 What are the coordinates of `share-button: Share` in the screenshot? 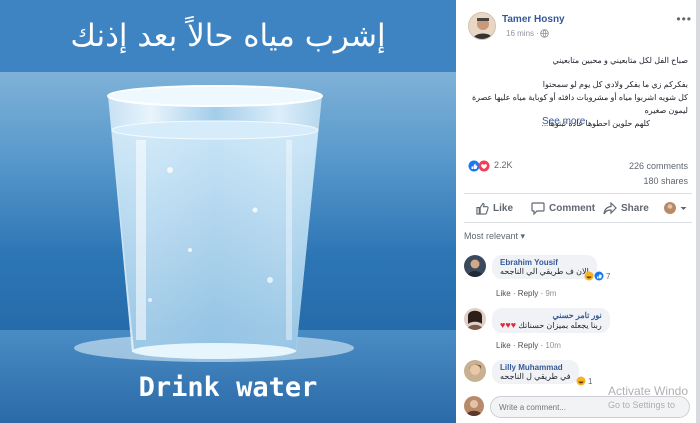 It's located at (626, 208).